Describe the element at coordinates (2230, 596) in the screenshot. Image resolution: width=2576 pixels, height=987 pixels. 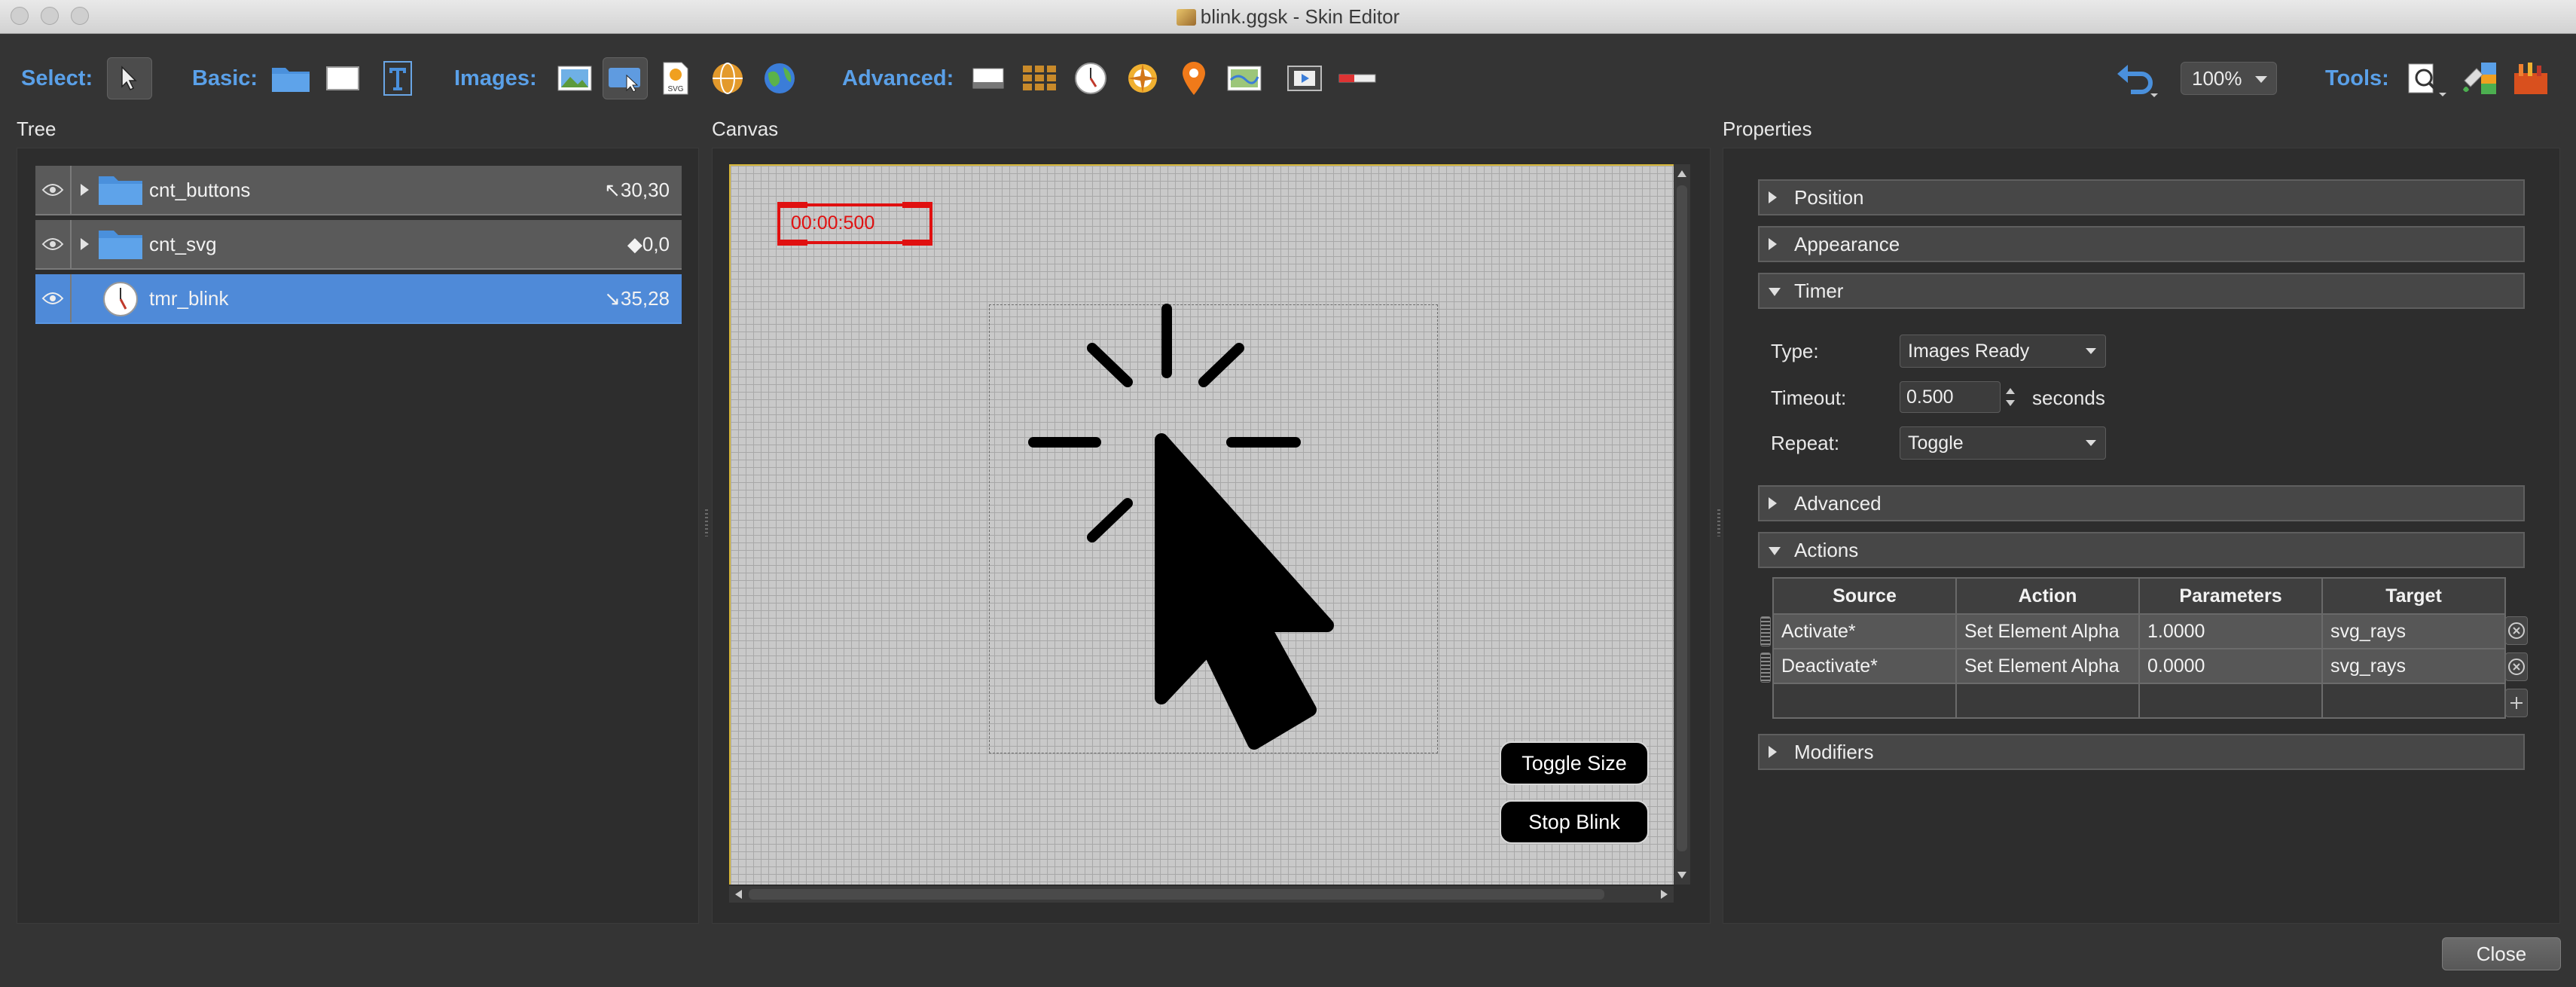
I see `column-header-parameters: Parameters` at that location.